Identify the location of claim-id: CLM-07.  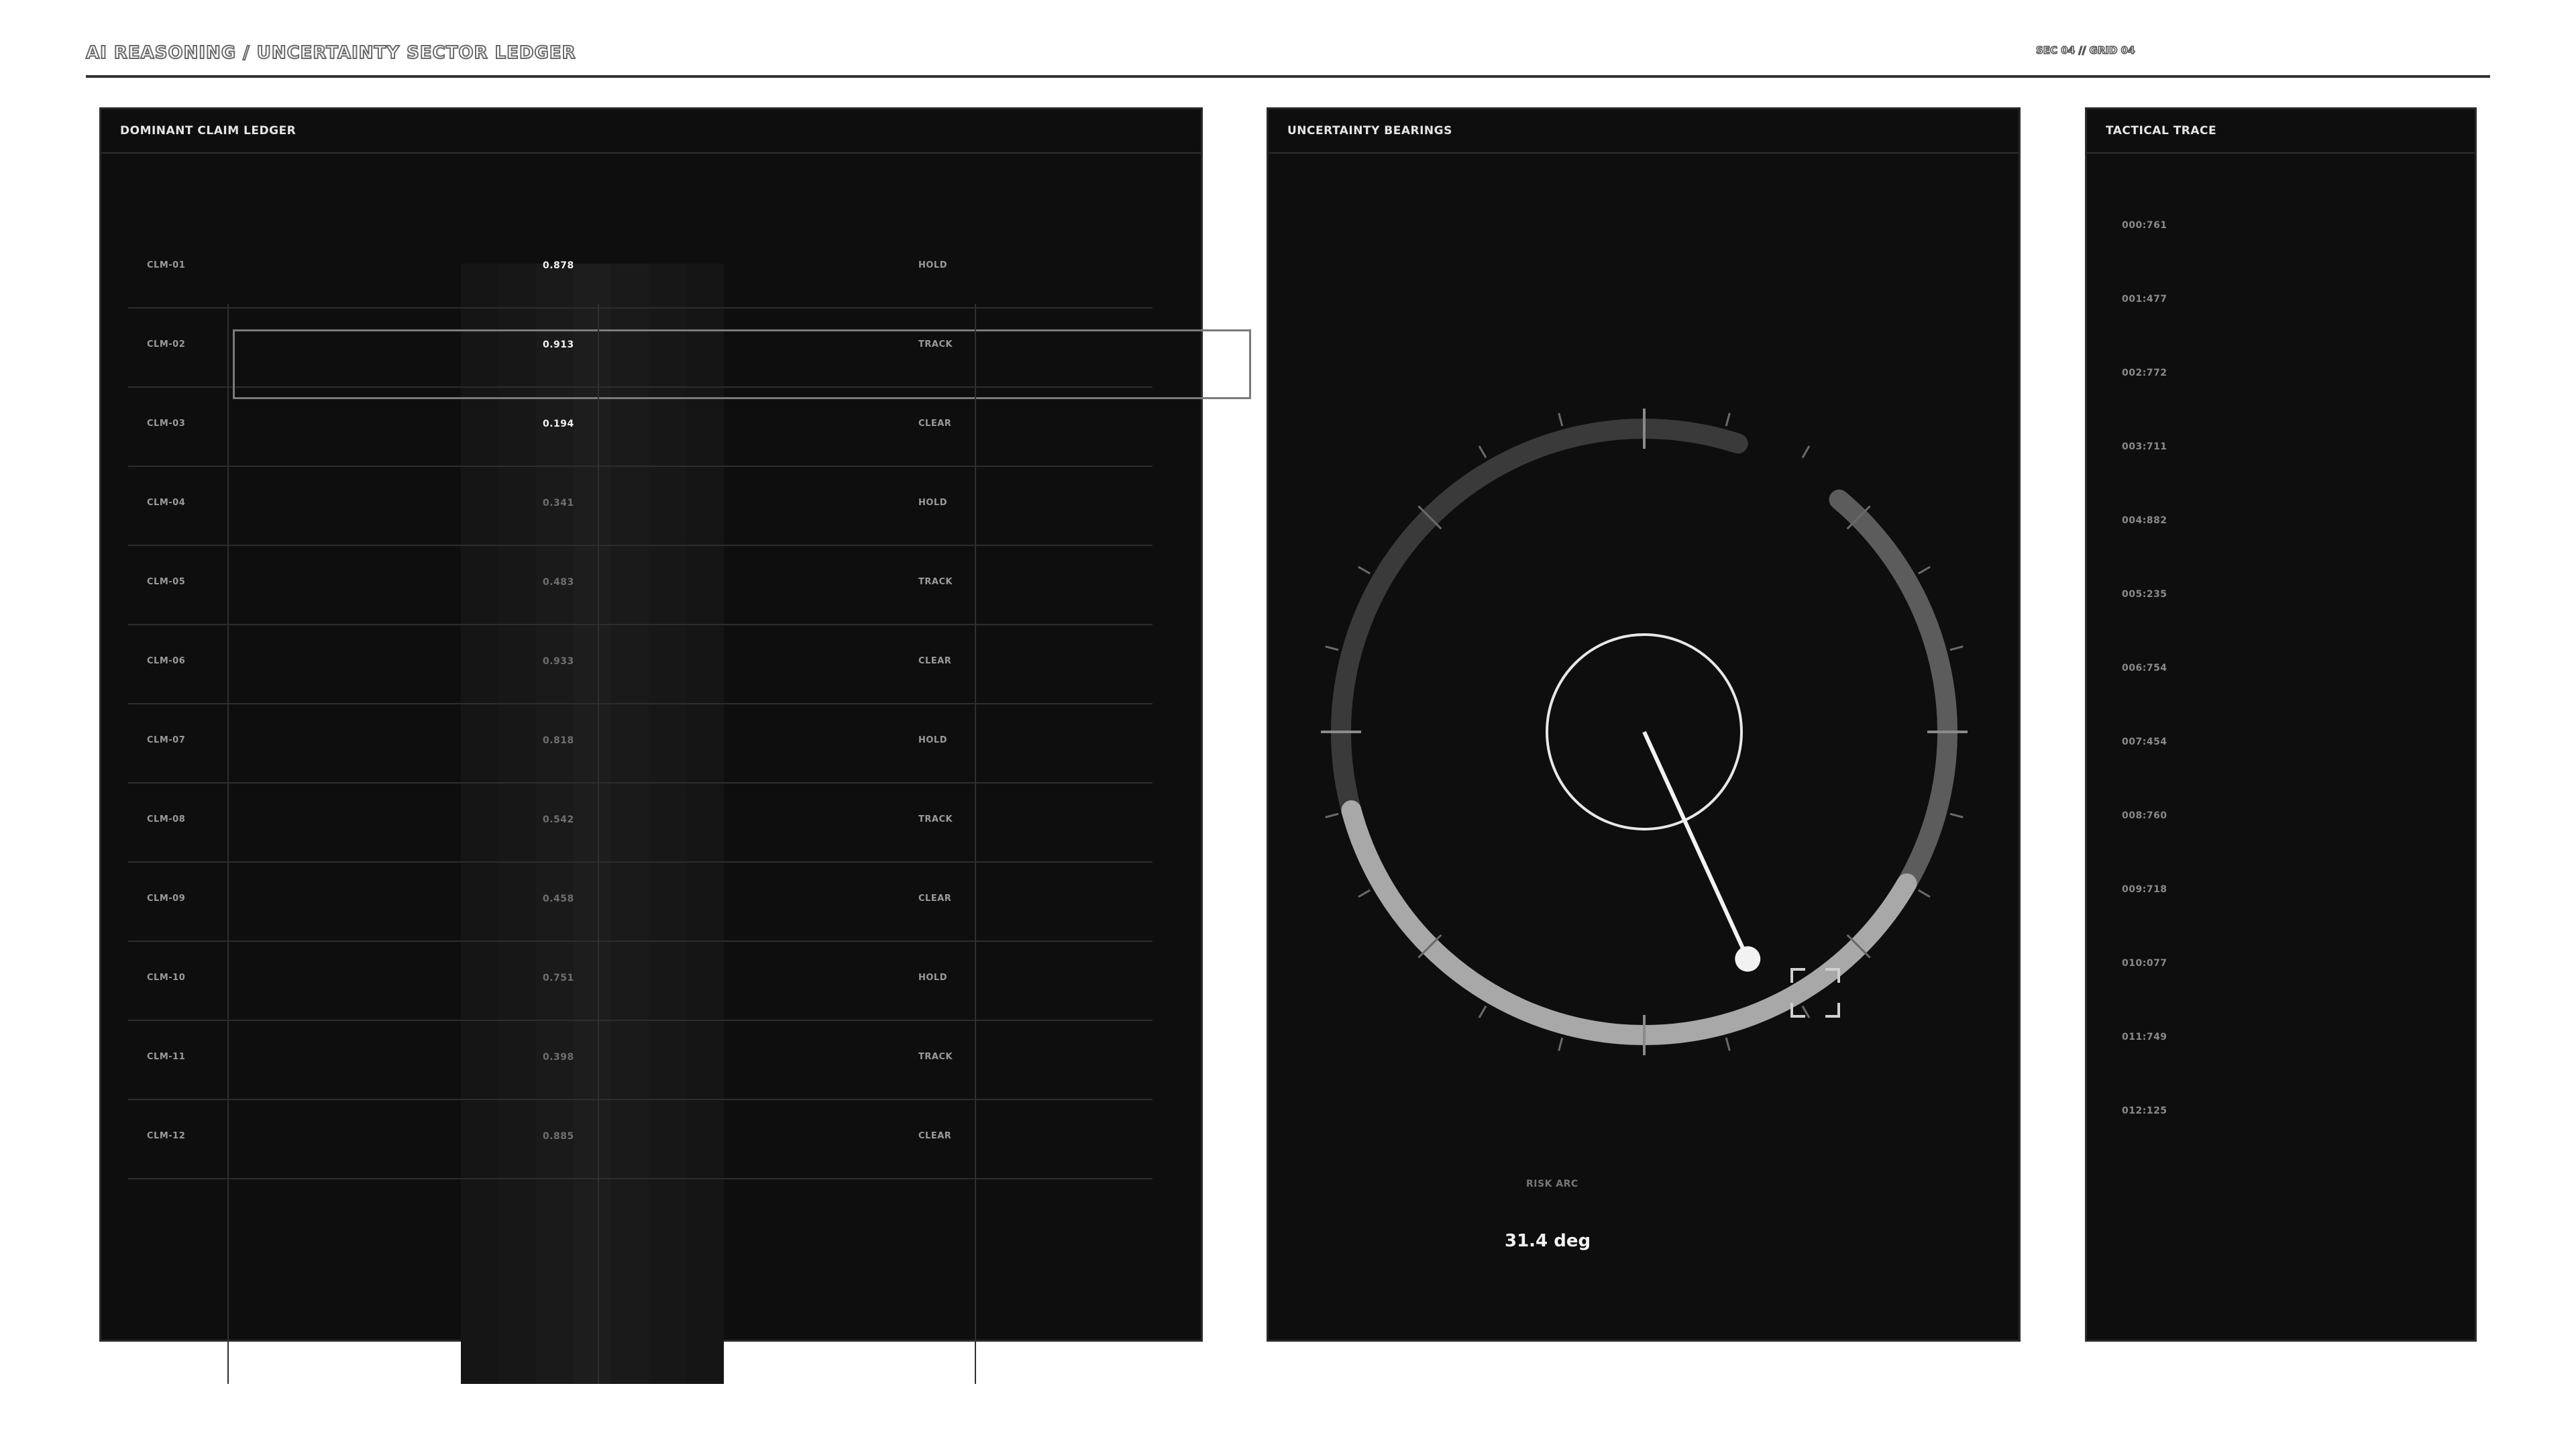
(166, 740).